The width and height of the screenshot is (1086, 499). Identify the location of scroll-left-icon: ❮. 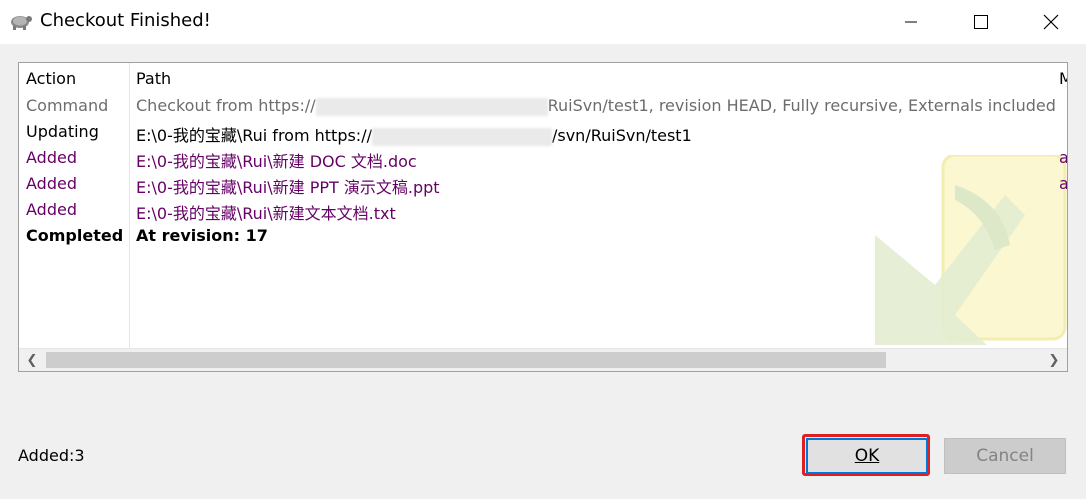
(32, 360).